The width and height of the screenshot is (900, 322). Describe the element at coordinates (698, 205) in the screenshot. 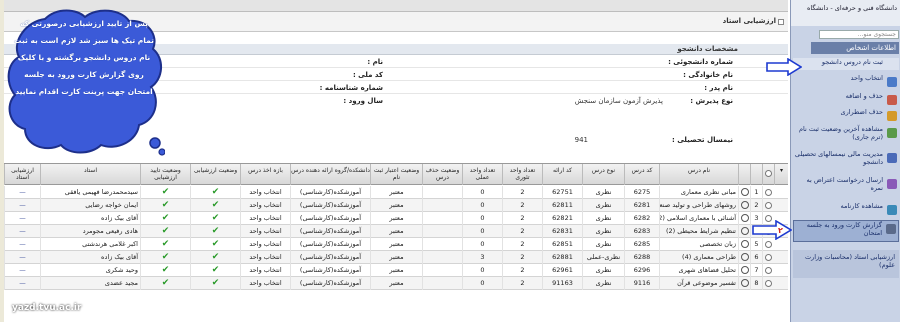

I see `cell-name: روشهای طراحی و تولید صنعتی` at that location.